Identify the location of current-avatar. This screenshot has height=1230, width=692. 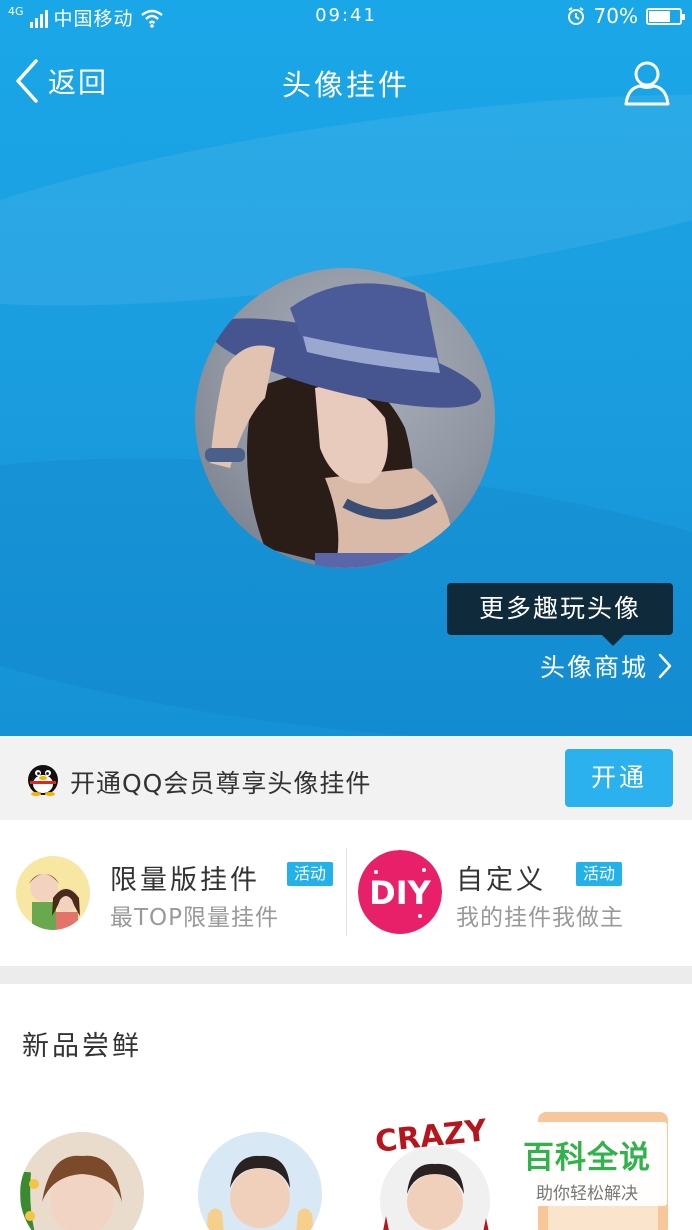
(345, 418).